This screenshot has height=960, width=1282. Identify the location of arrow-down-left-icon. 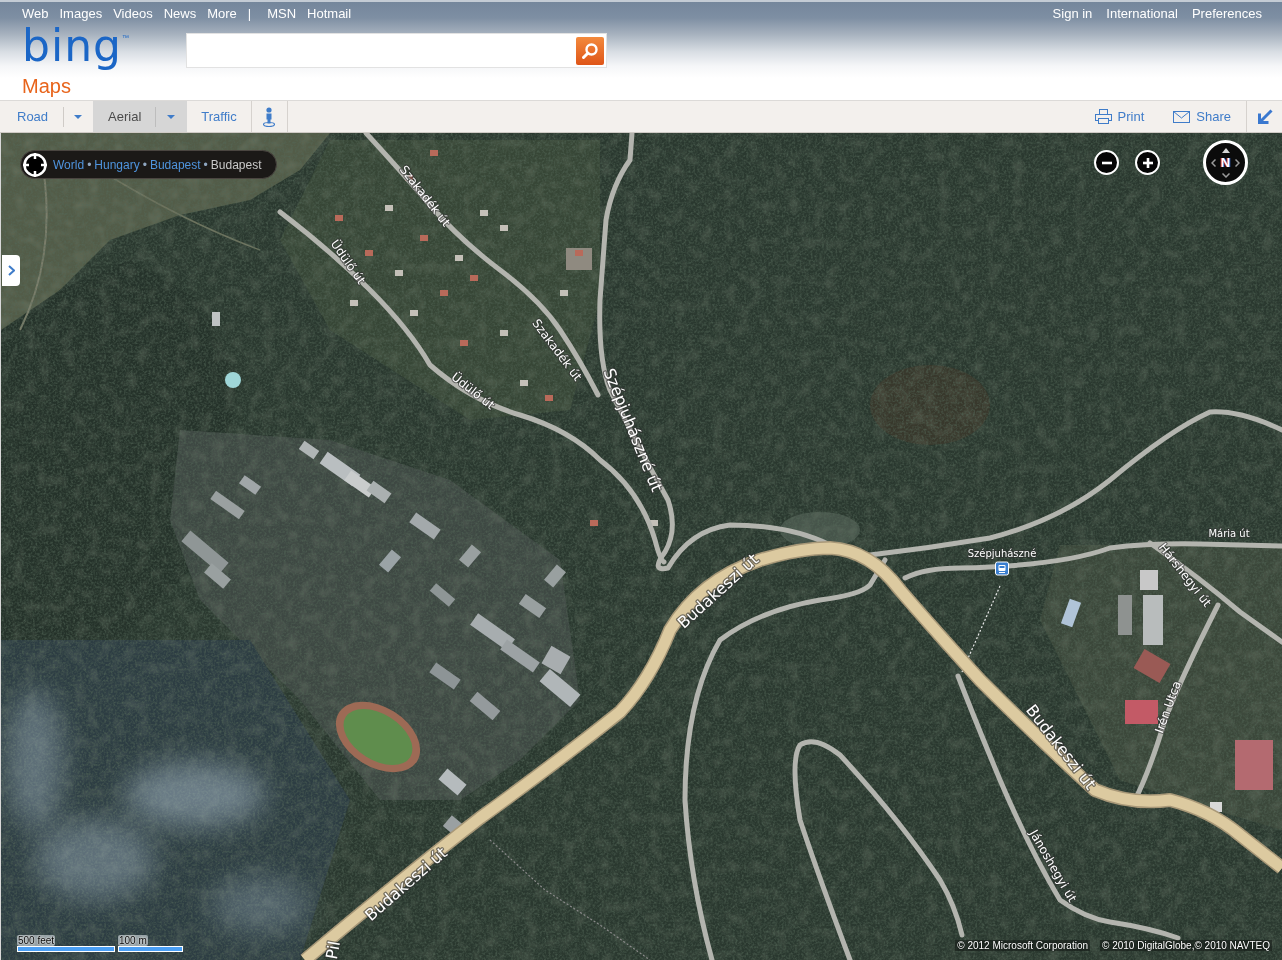
(1264, 116).